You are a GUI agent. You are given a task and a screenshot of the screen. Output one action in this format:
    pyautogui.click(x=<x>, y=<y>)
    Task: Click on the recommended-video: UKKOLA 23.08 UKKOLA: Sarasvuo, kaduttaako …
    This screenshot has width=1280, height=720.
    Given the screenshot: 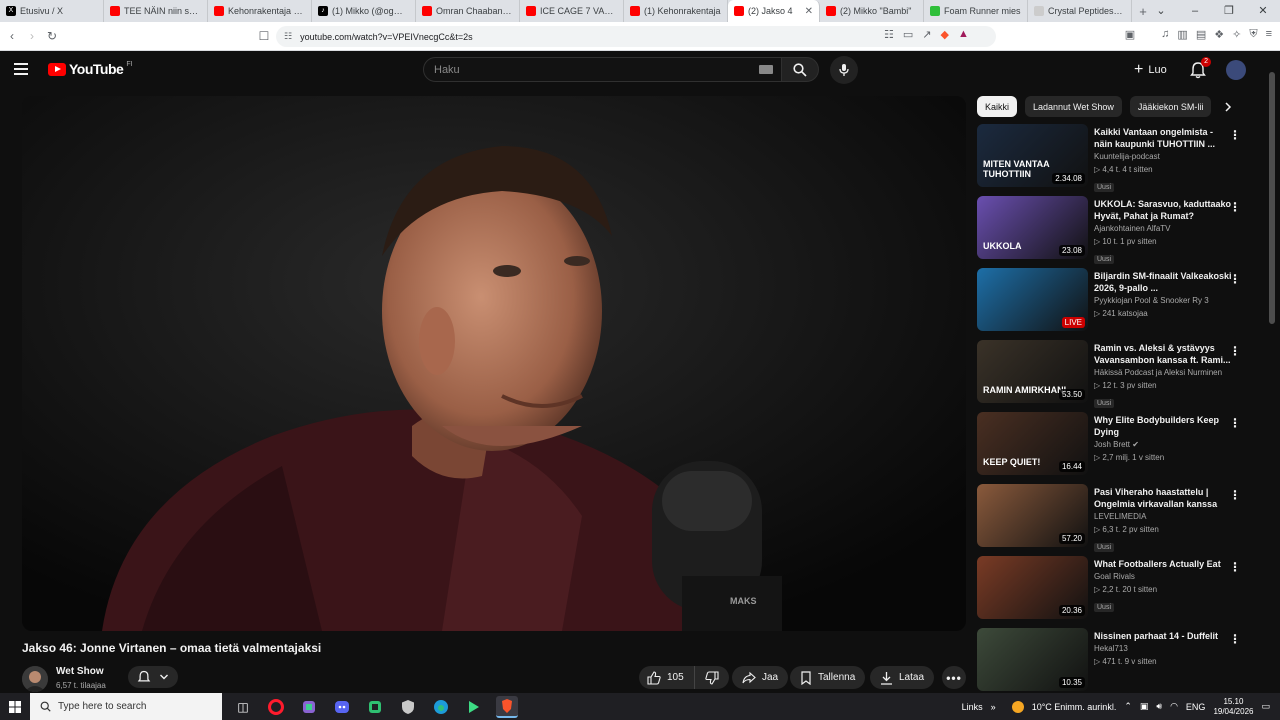 What is the action you would take?
    pyautogui.click(x=1114, y=232)
    